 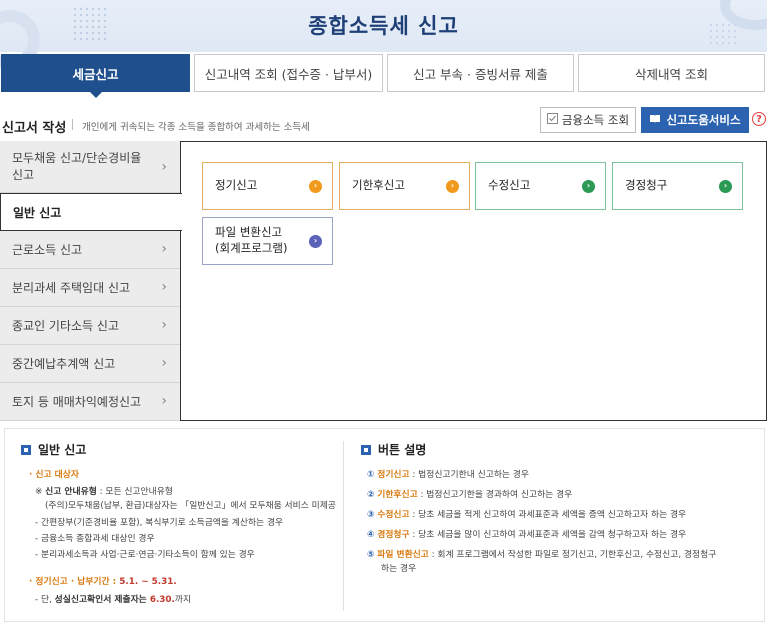 What do you see at coordinates (402, 450) in the screenshot?
I see `heading-label: 버튼 설명` at bounding box center [402, 450].